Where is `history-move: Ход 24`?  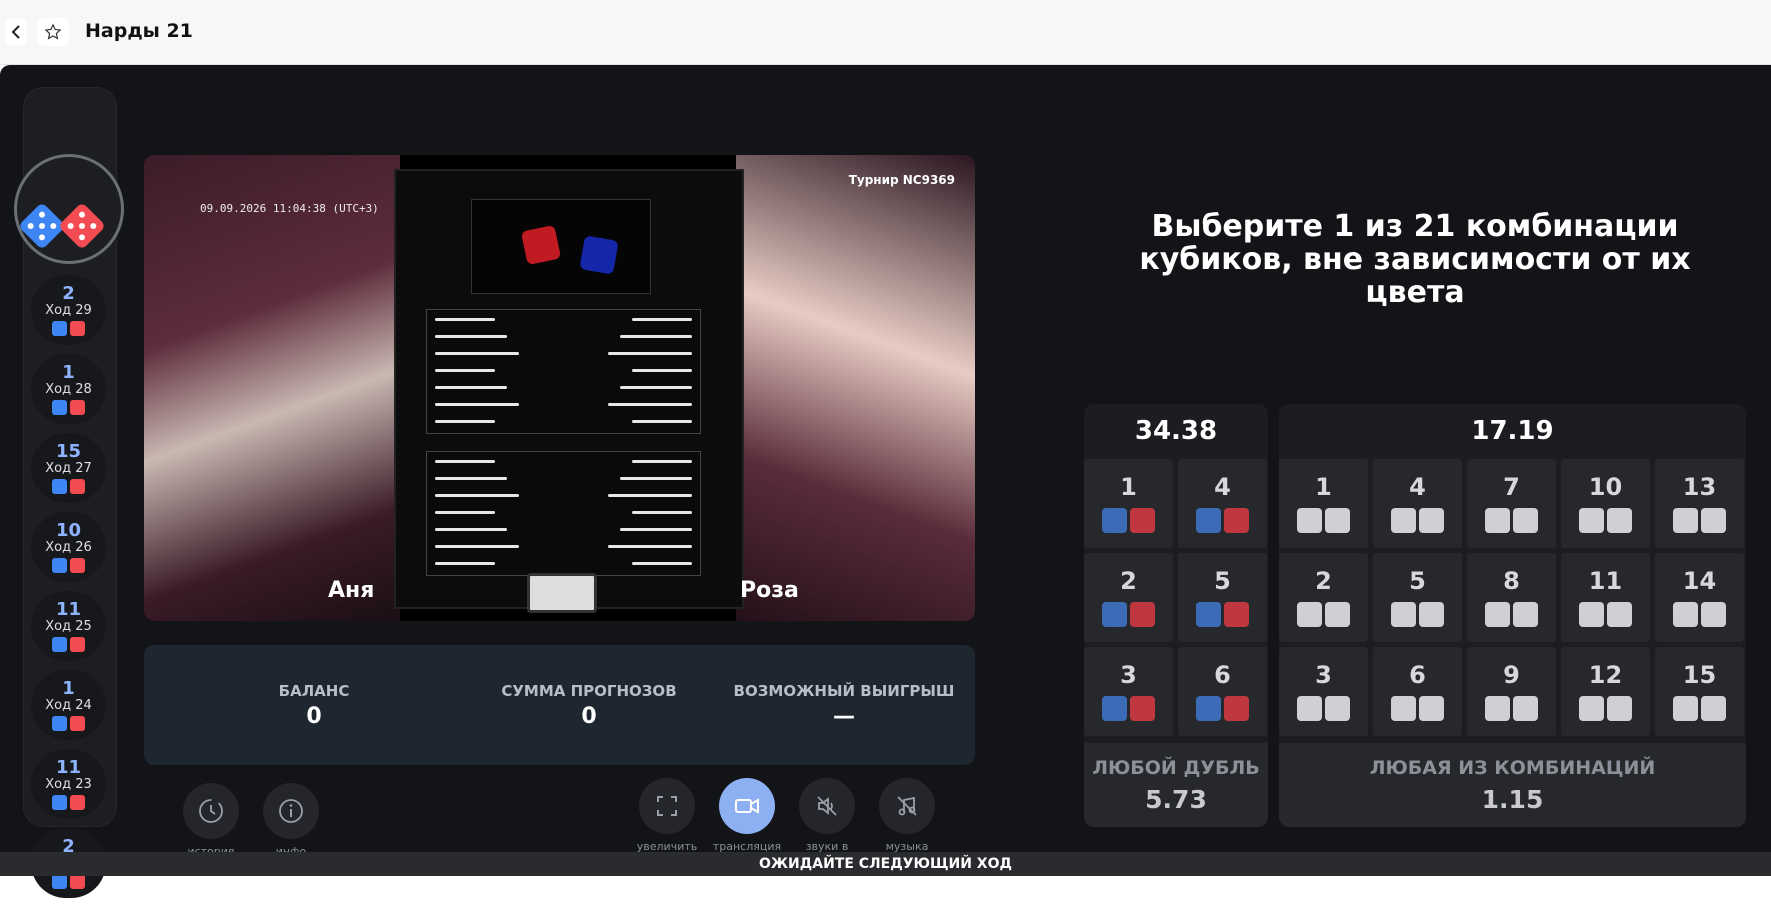 history-move: Ход 24 is located at coordinates (68, 705).